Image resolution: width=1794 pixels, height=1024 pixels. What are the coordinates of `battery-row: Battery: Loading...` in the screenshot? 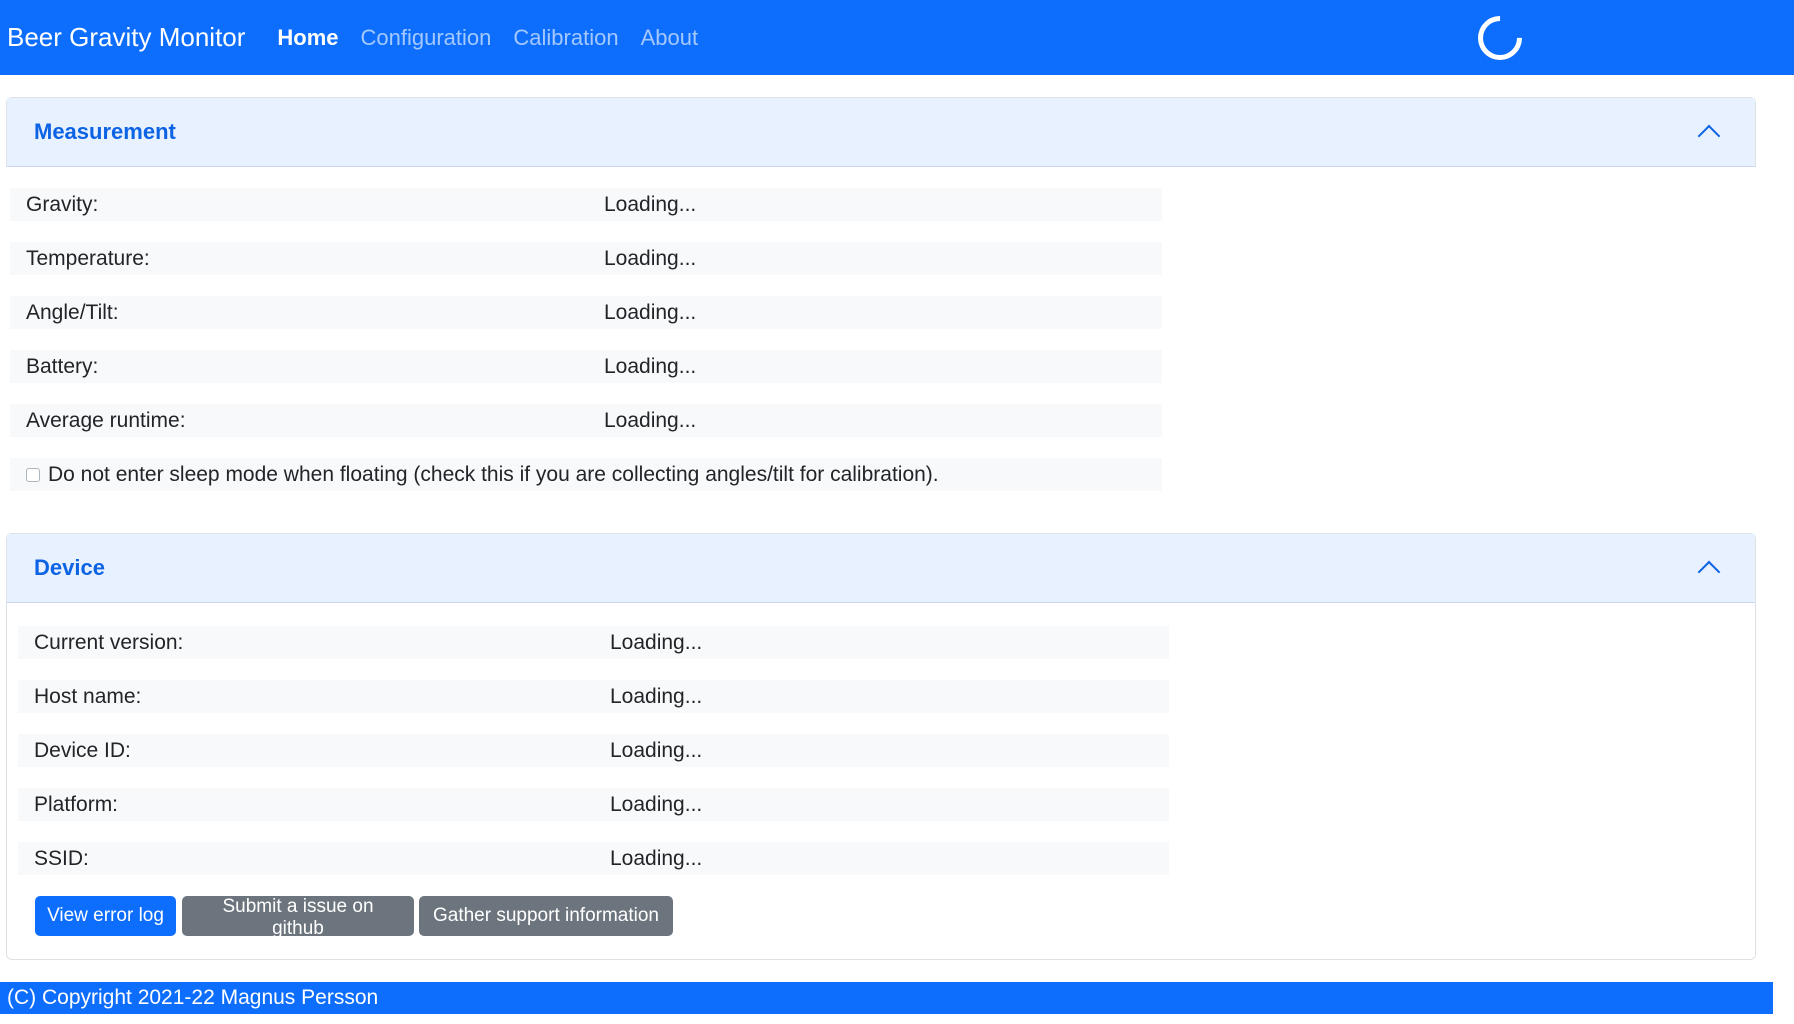 It's located at (586, 366).